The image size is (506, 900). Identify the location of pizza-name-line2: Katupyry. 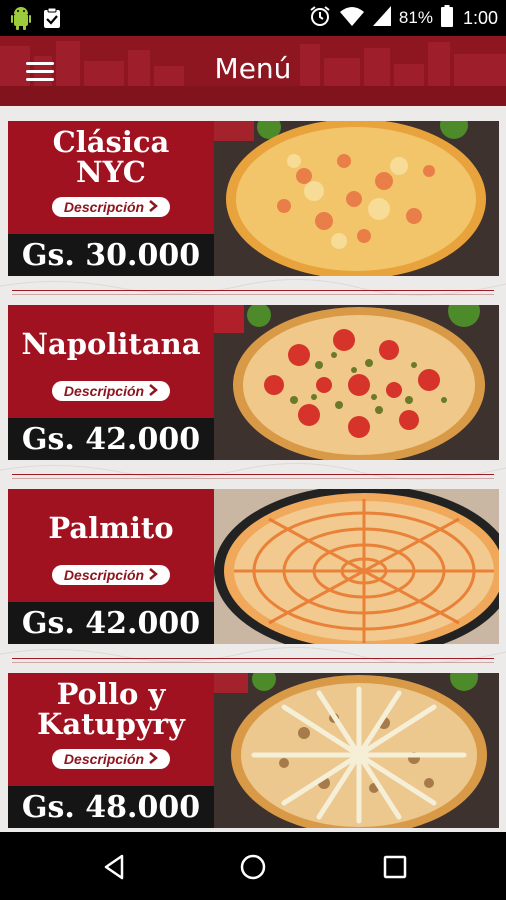
(111, 724).